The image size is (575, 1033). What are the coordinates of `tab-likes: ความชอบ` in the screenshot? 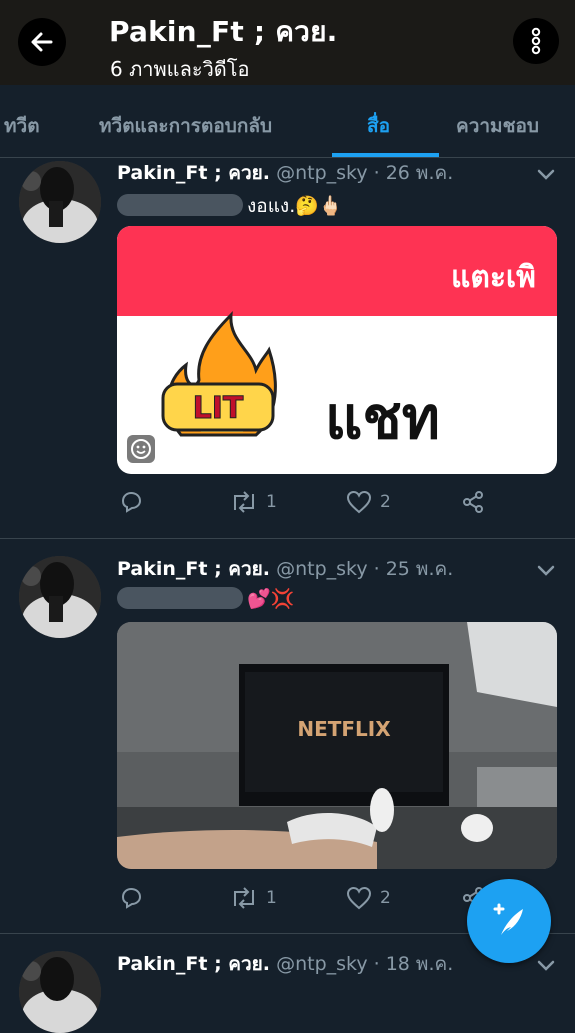 It's located at (497, 126).